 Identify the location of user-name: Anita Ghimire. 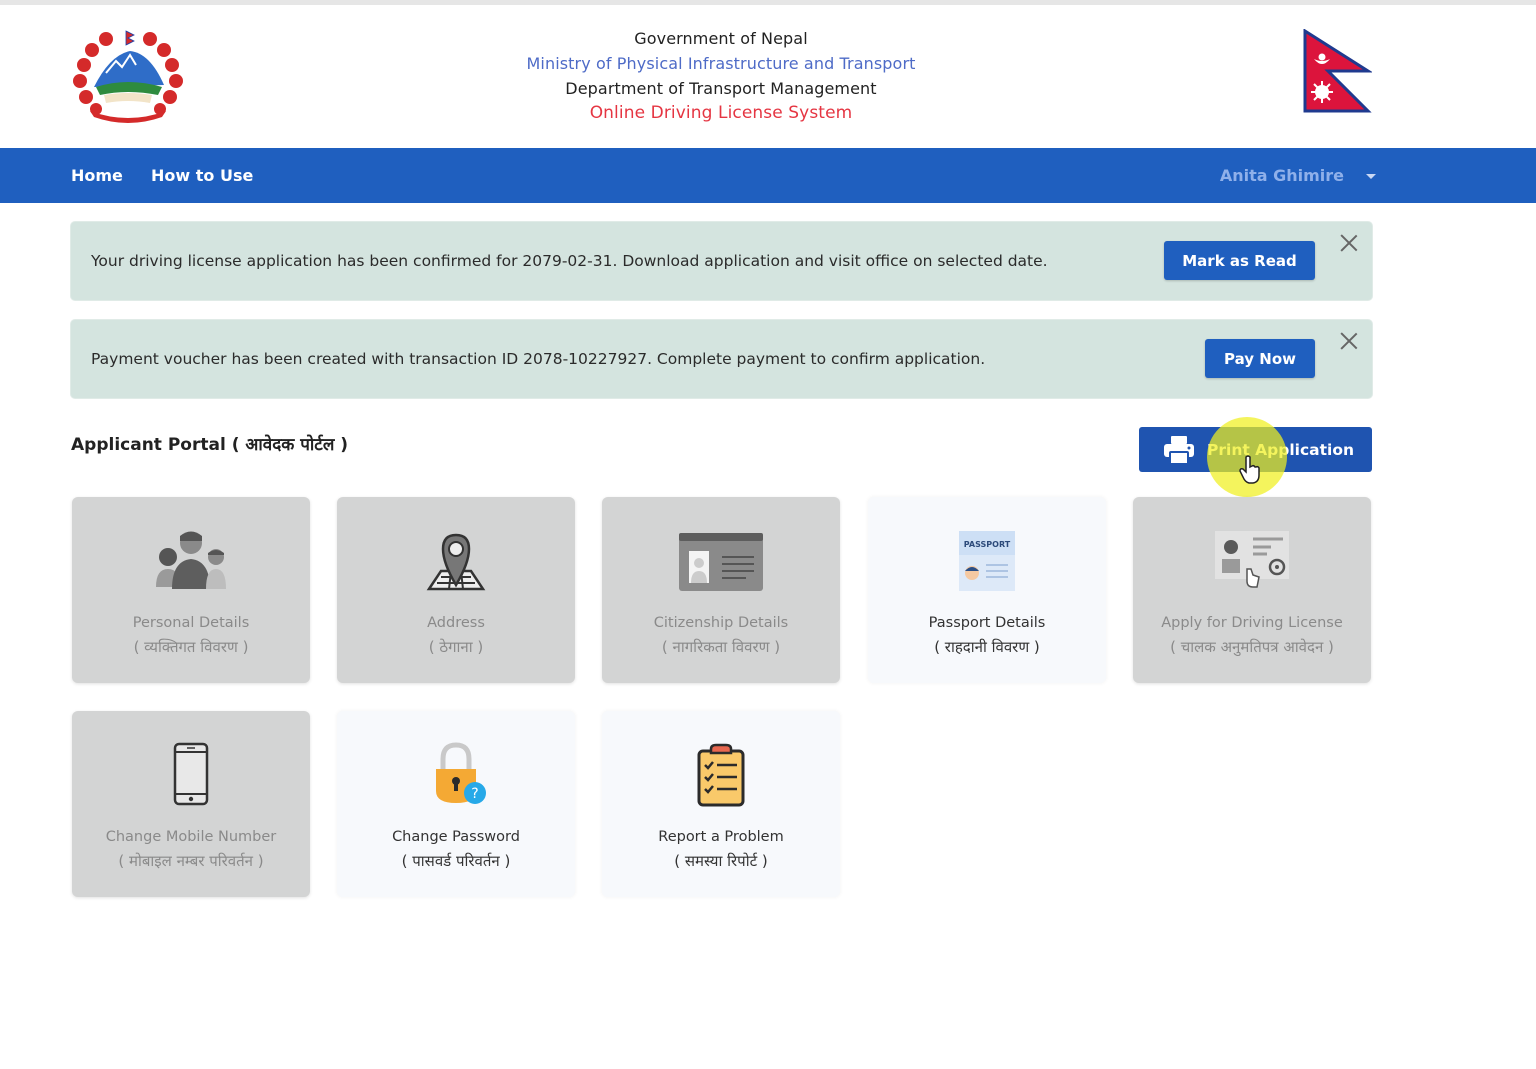
(1281, 175).